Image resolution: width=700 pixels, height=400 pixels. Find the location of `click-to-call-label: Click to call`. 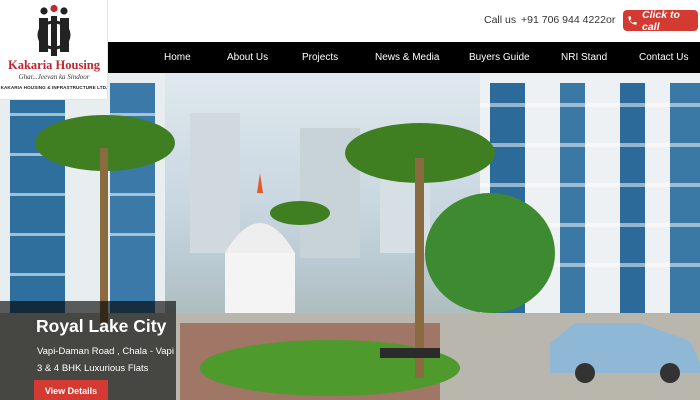

click-to-call-label: Click to call is located at coordinates (661, 20).